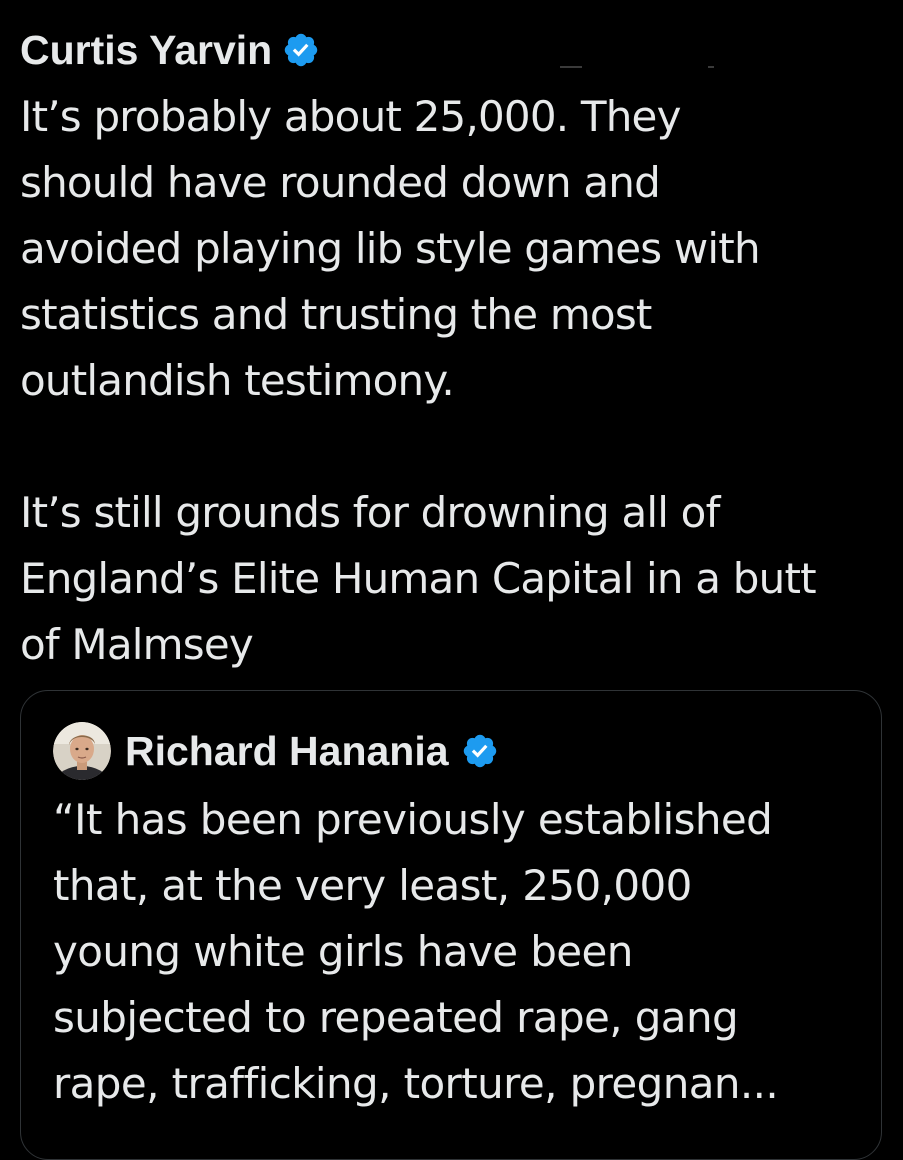 The width and height of the screenshot is (903, 1160). I want to click on tweet-author-row: Curtis Yarvin, so click(170, 50).